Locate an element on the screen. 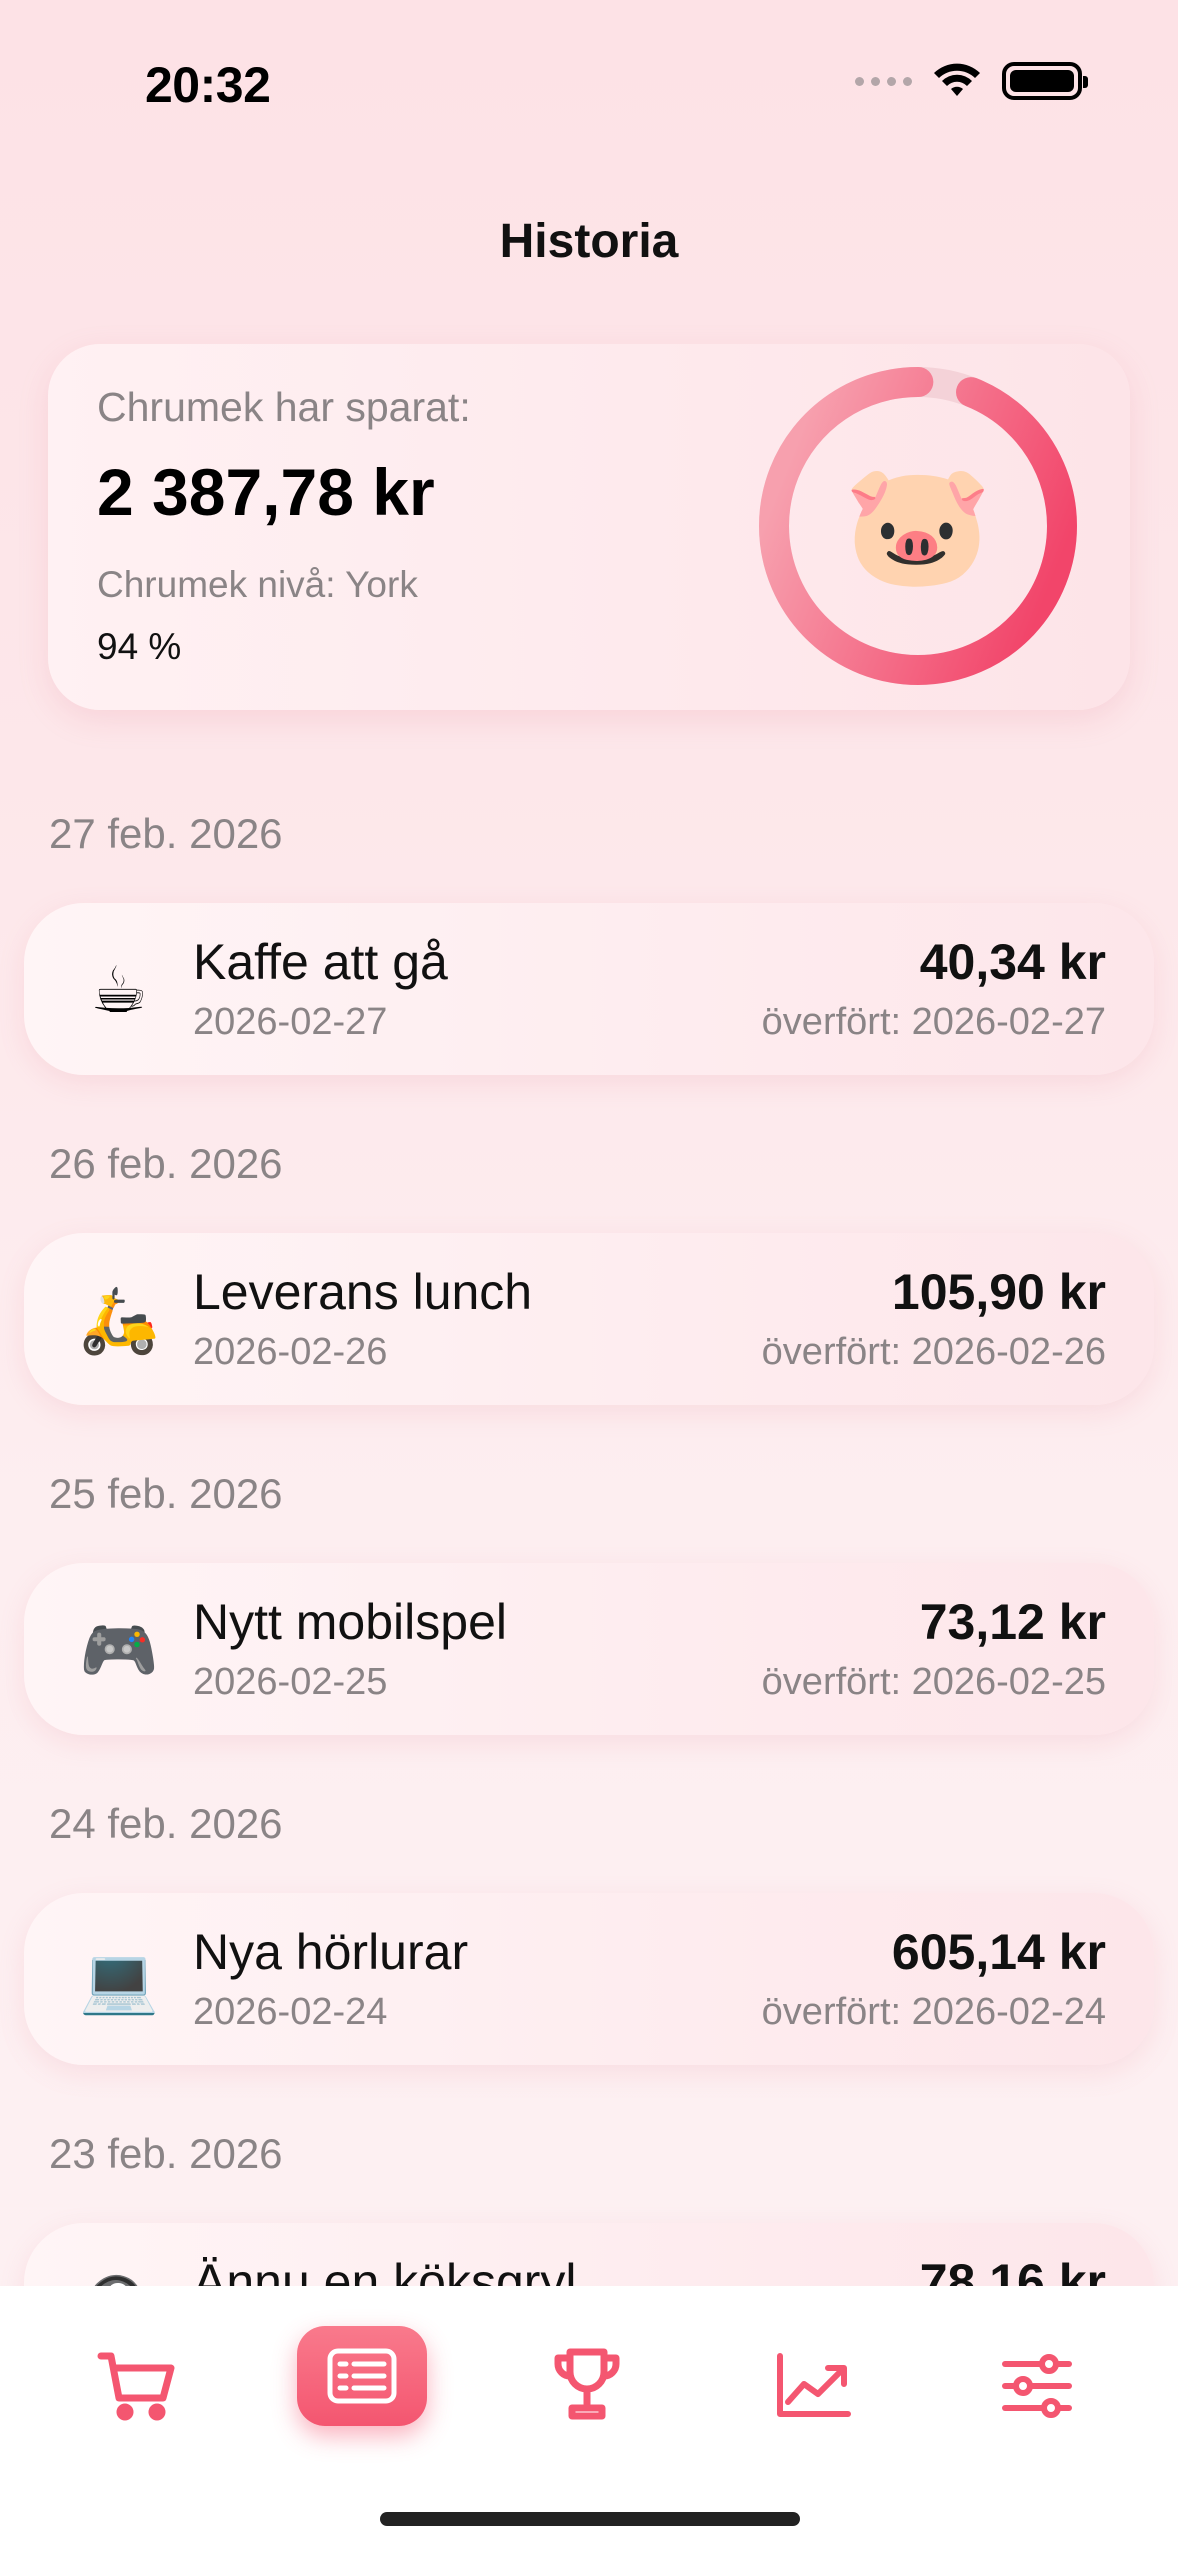 This screenshot has height=2556, width=1178. list-icon is located at coordinates (362, 2376).